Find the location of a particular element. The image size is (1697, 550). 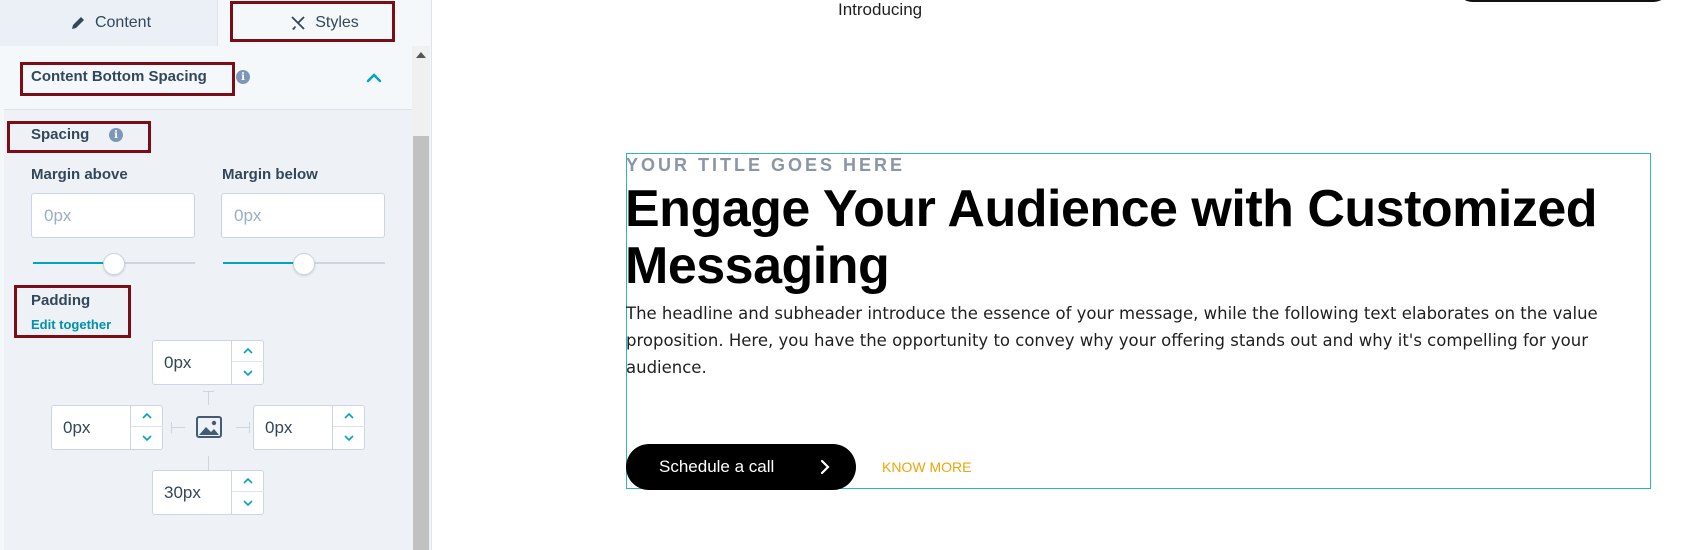

scroll-thumb is located at coordinates (421, 343).